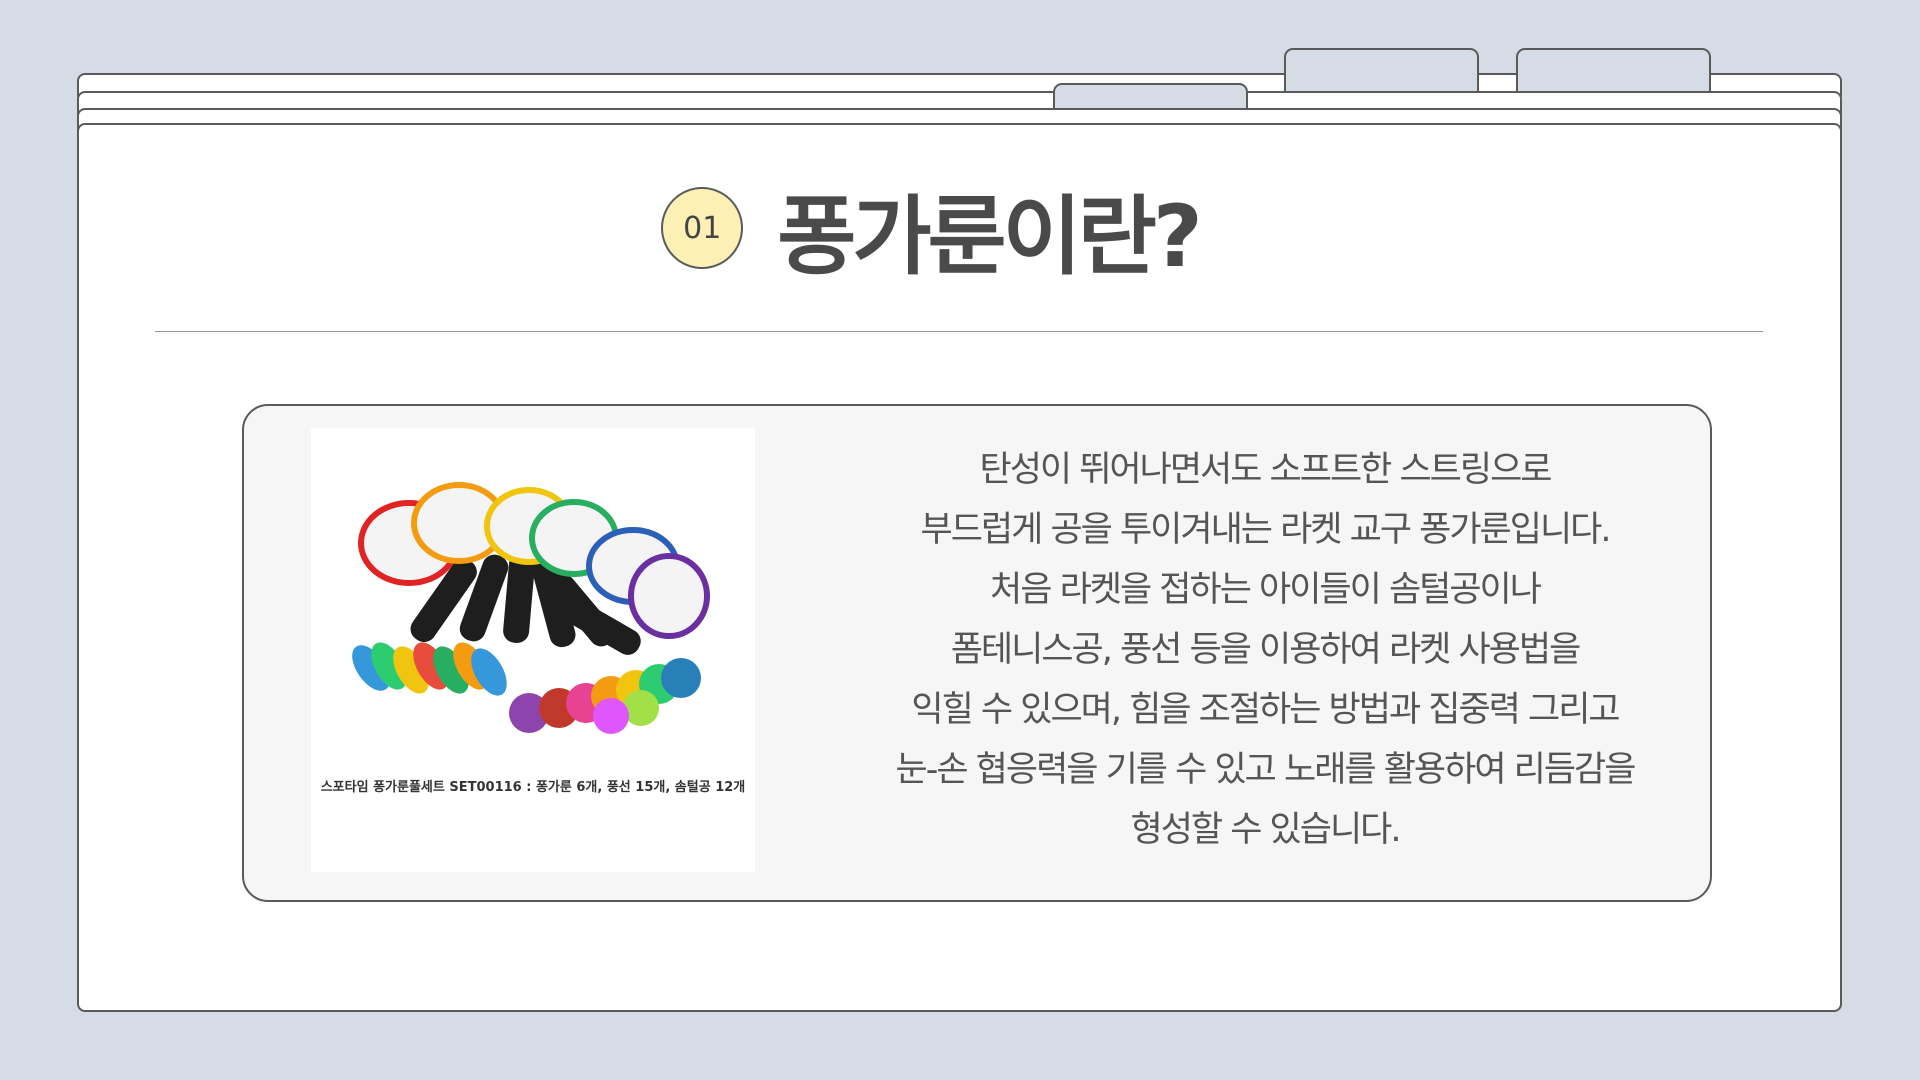 The image size is (1920, 1080). What do you see at coordinates (1266, 770) in the screenshot?
I see `description-line: 눈-손 협응력을 기를 수 있고 노래를 활용하여 리듬감을` at bounding box center [1266, 770].